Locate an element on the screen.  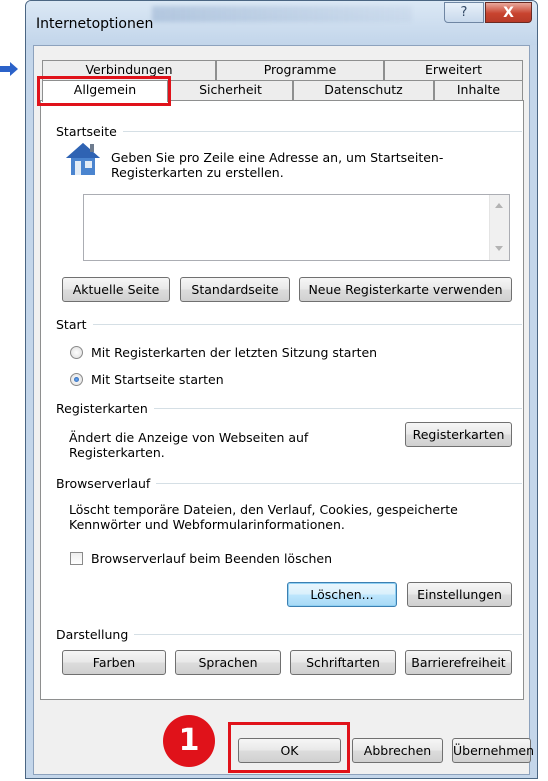
home-icon is located at coordinates (83, 159).